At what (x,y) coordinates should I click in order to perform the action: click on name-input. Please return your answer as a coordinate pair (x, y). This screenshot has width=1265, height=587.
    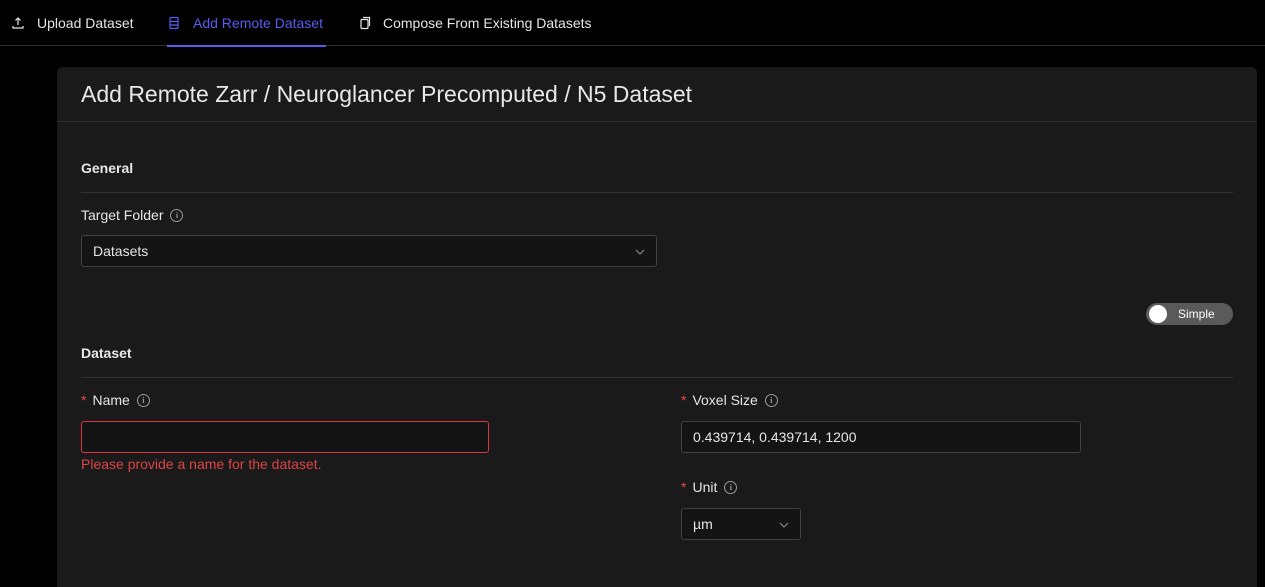
    Looking at the image, I should click on (285, 437).